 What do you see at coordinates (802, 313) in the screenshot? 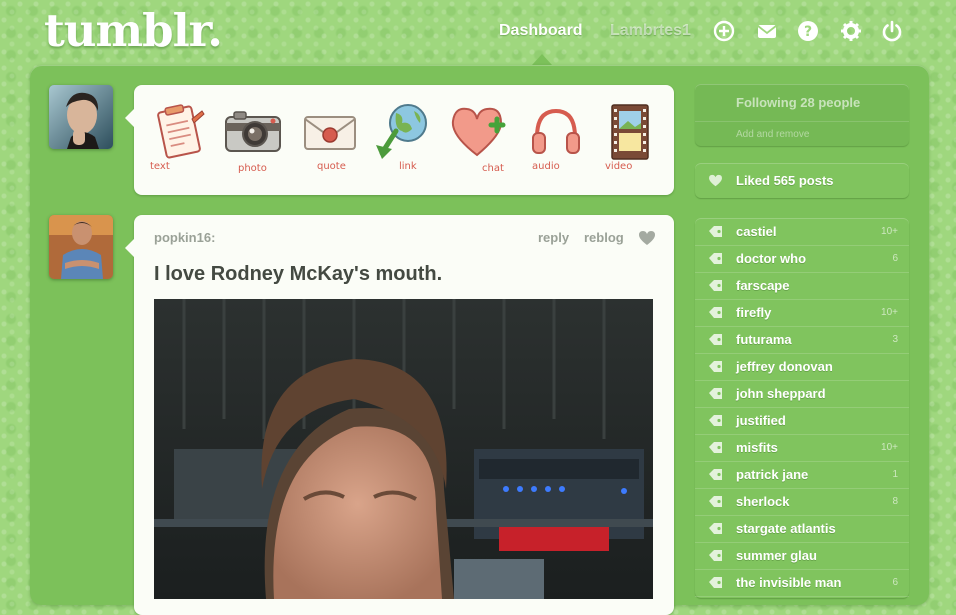
I see `tag-row: firefly 10+` at bounding box center [802, 313].